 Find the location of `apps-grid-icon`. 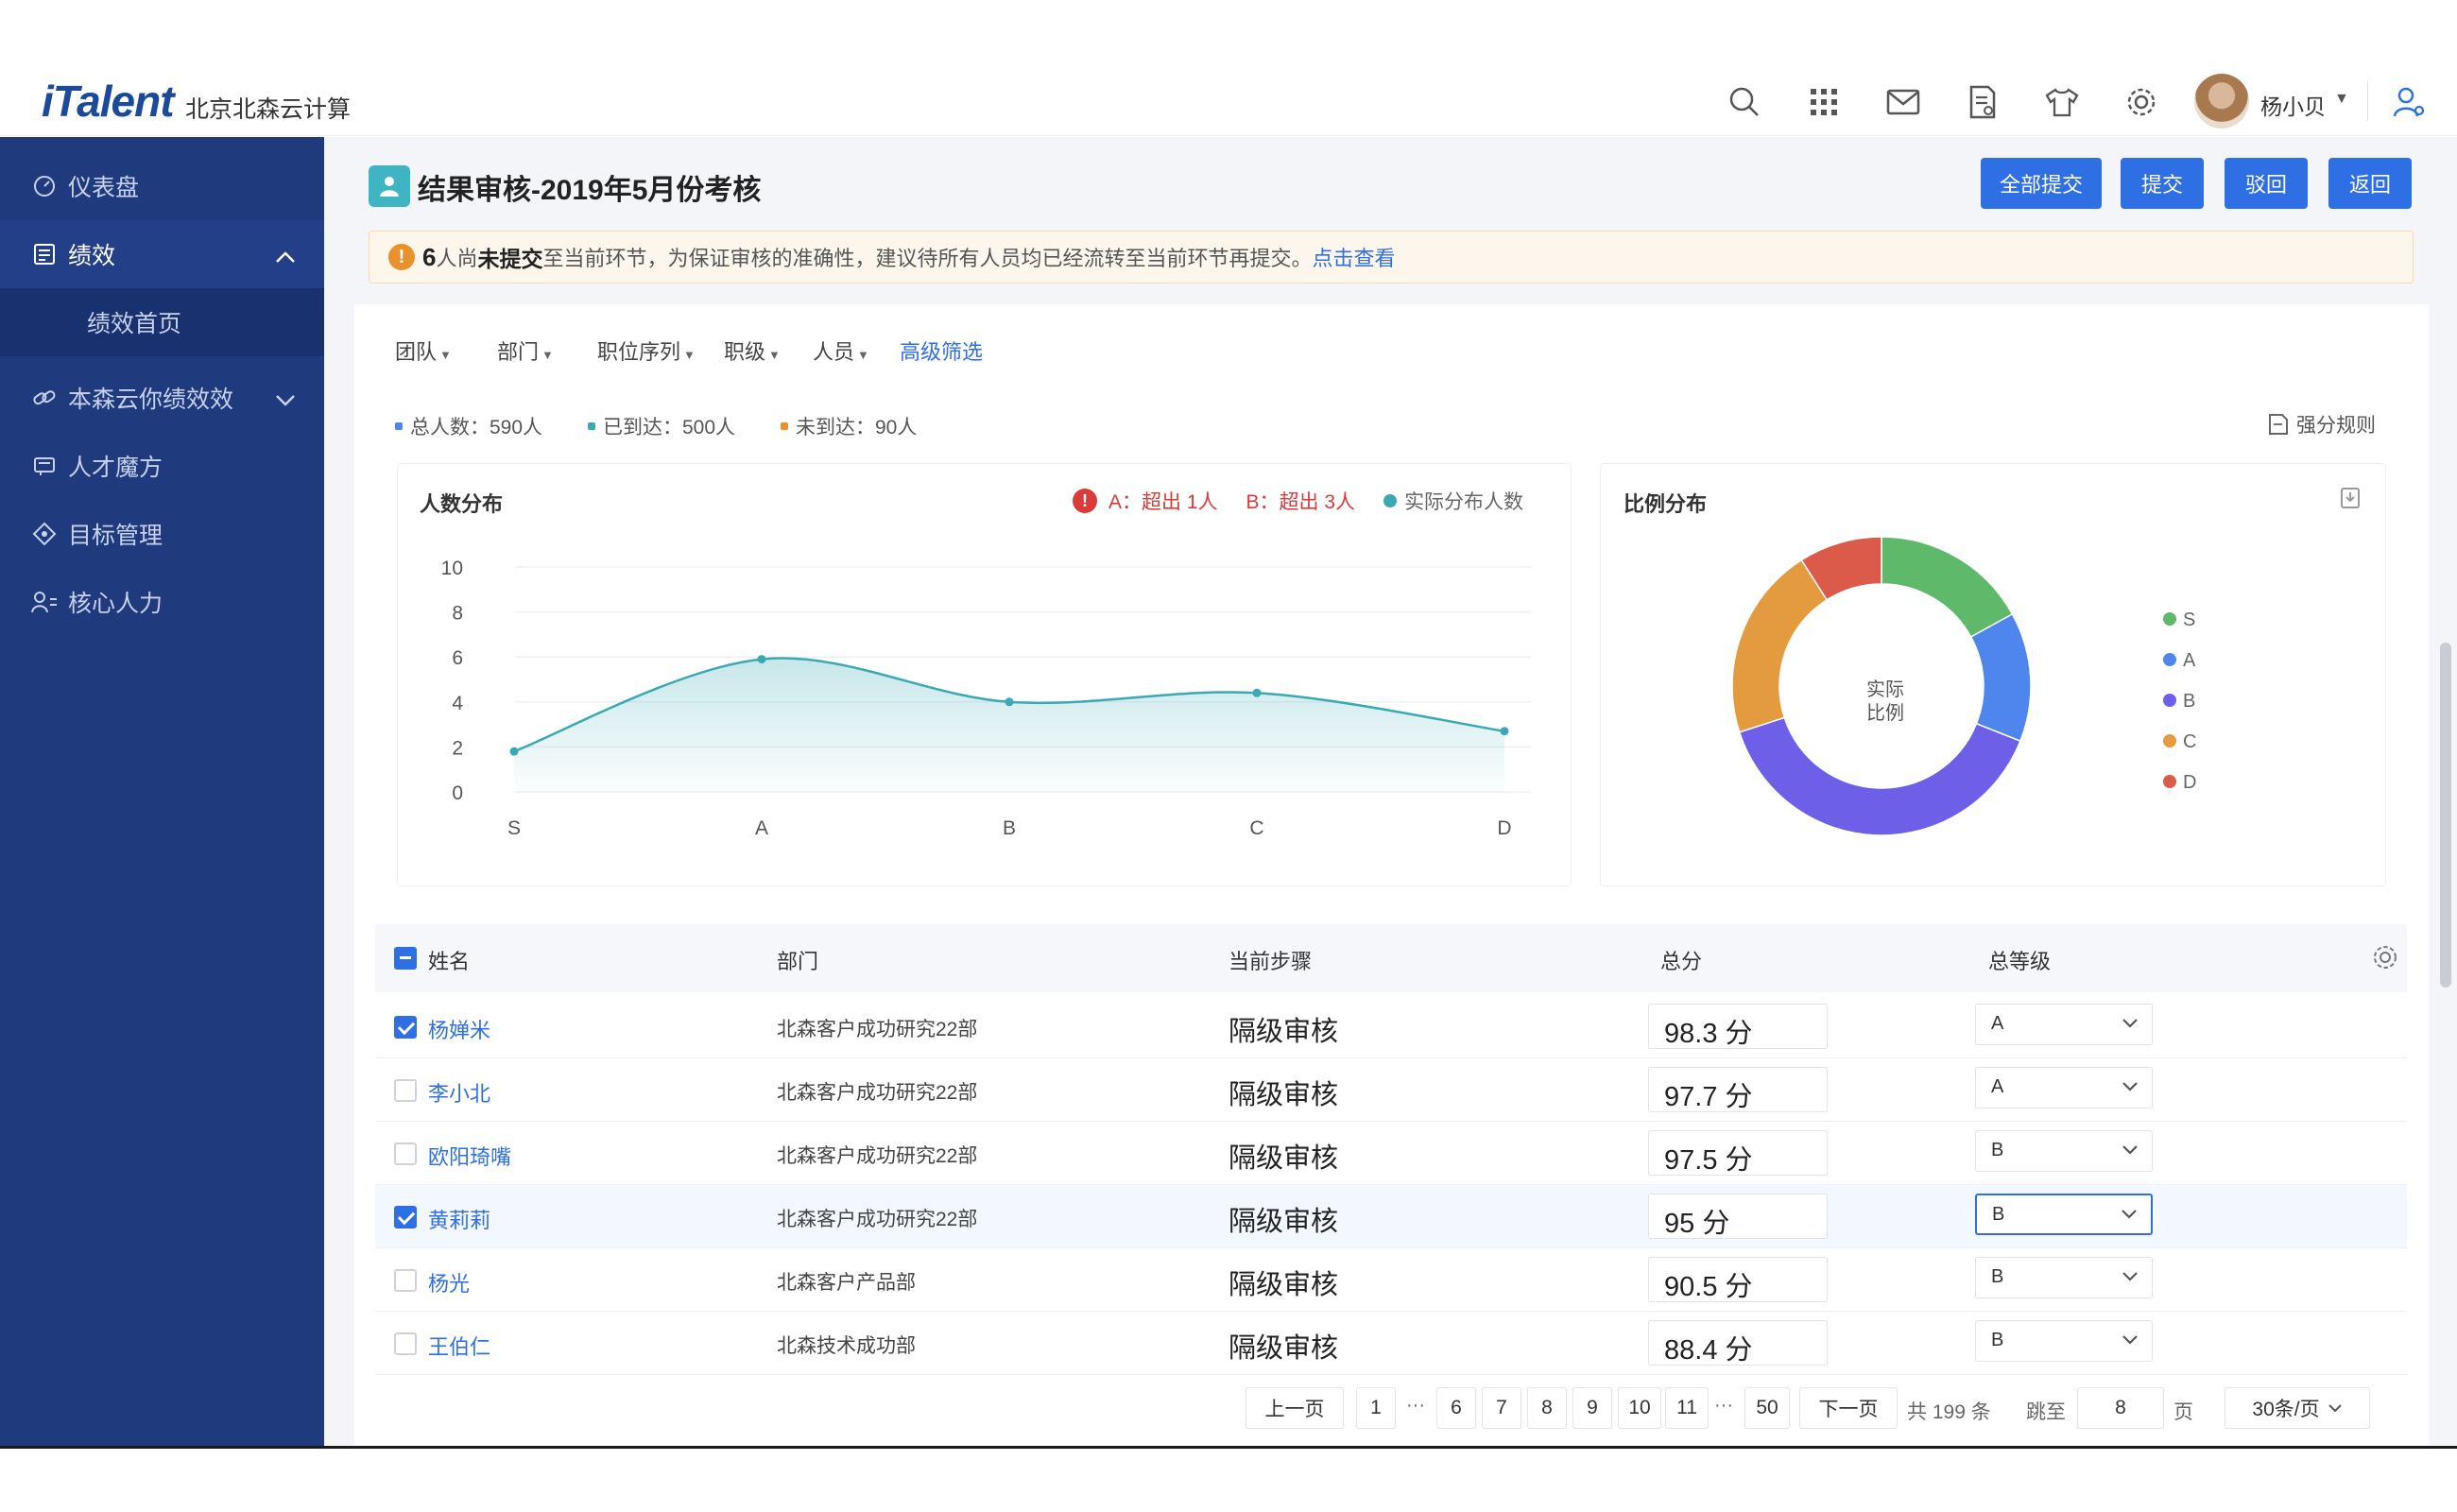

apps-grid-icon is located at coordinates (1824, 102).